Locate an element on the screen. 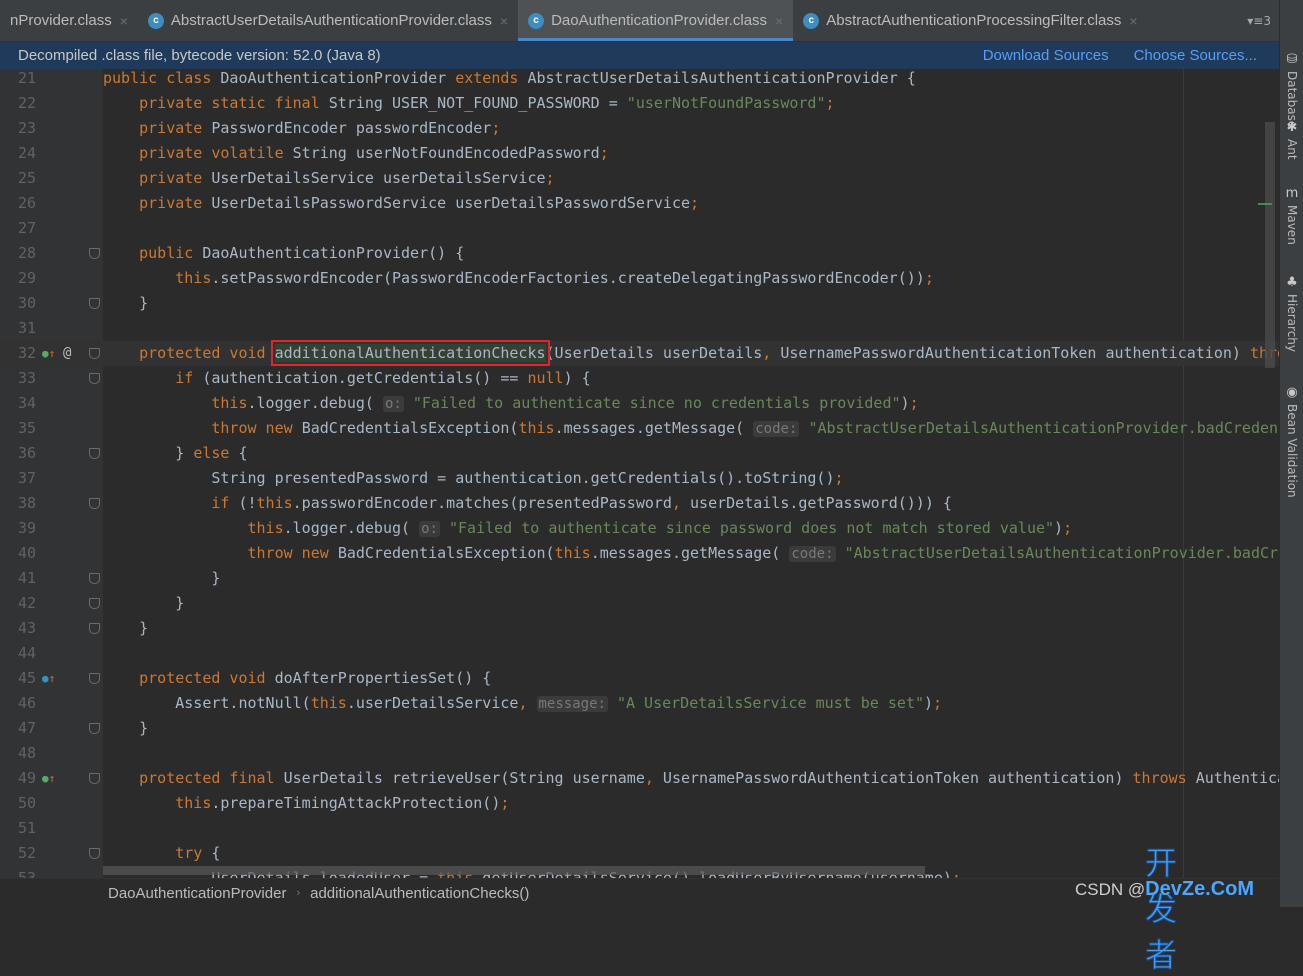 This screenshot has width=1303, height=976. keyword: extends is located at coordinates (491, 78).